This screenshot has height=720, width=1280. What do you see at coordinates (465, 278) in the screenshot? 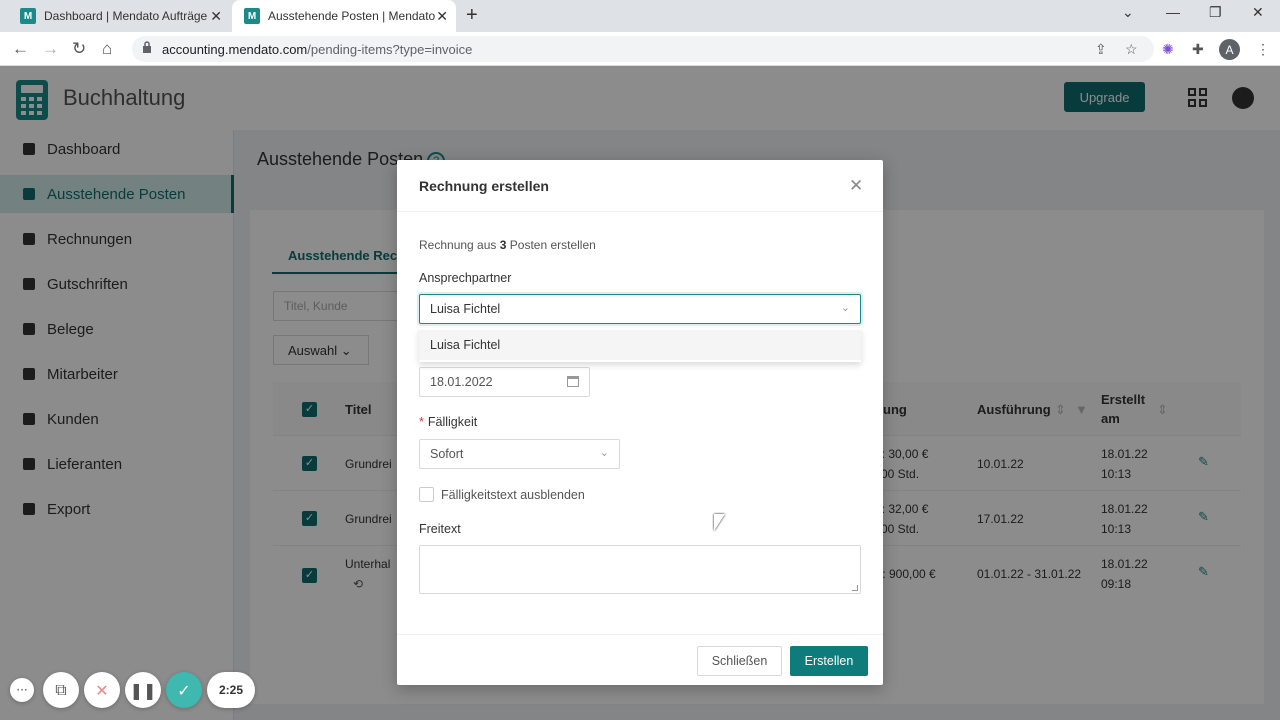
I see `contact-label: Ansprechpartner` at bounding box center [465, 278].